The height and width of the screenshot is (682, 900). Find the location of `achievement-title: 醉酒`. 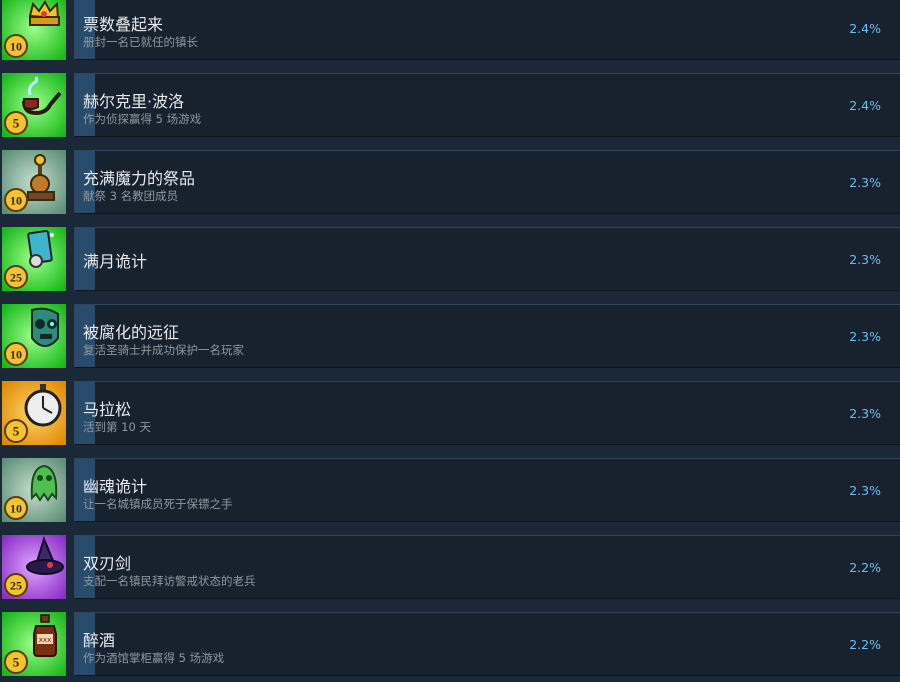

achievement-title: 醉酒 is located at coordinates (99, 640).